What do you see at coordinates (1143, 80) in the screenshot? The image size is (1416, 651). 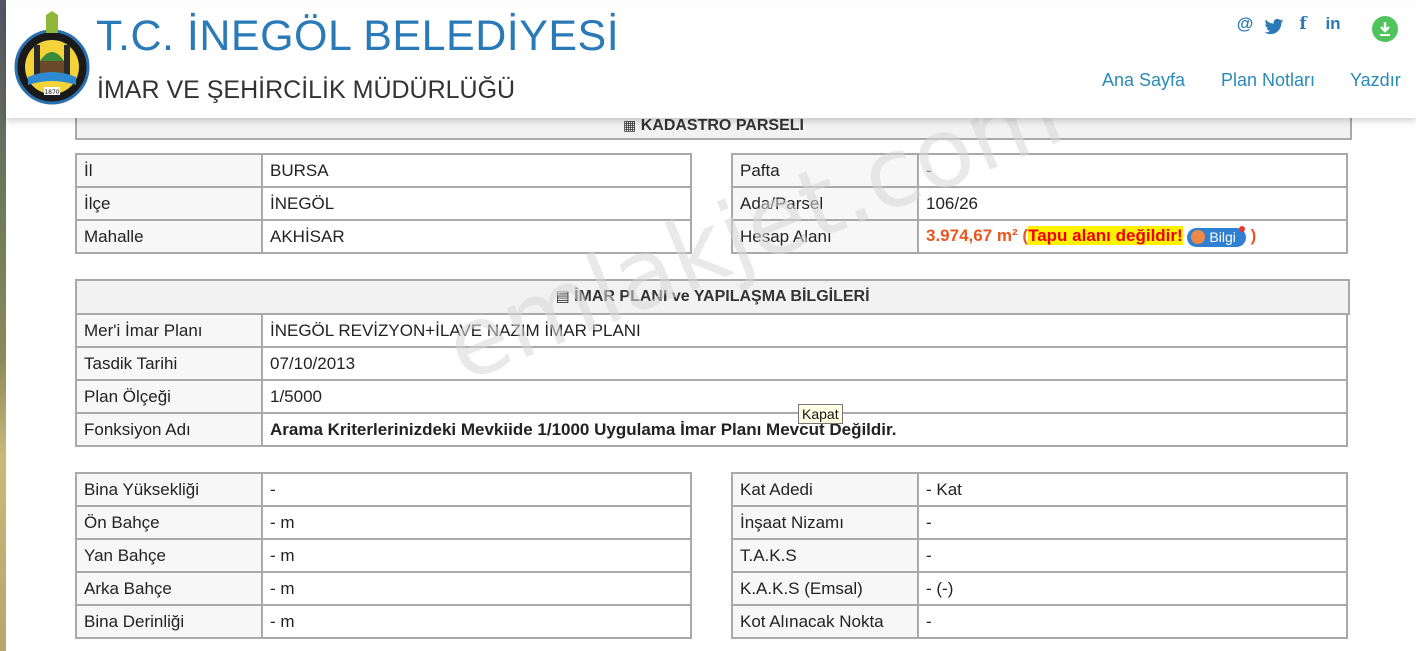 I see `nav-ana-sayfa: Ana Sayfa` at bounding box center [1143, 80].